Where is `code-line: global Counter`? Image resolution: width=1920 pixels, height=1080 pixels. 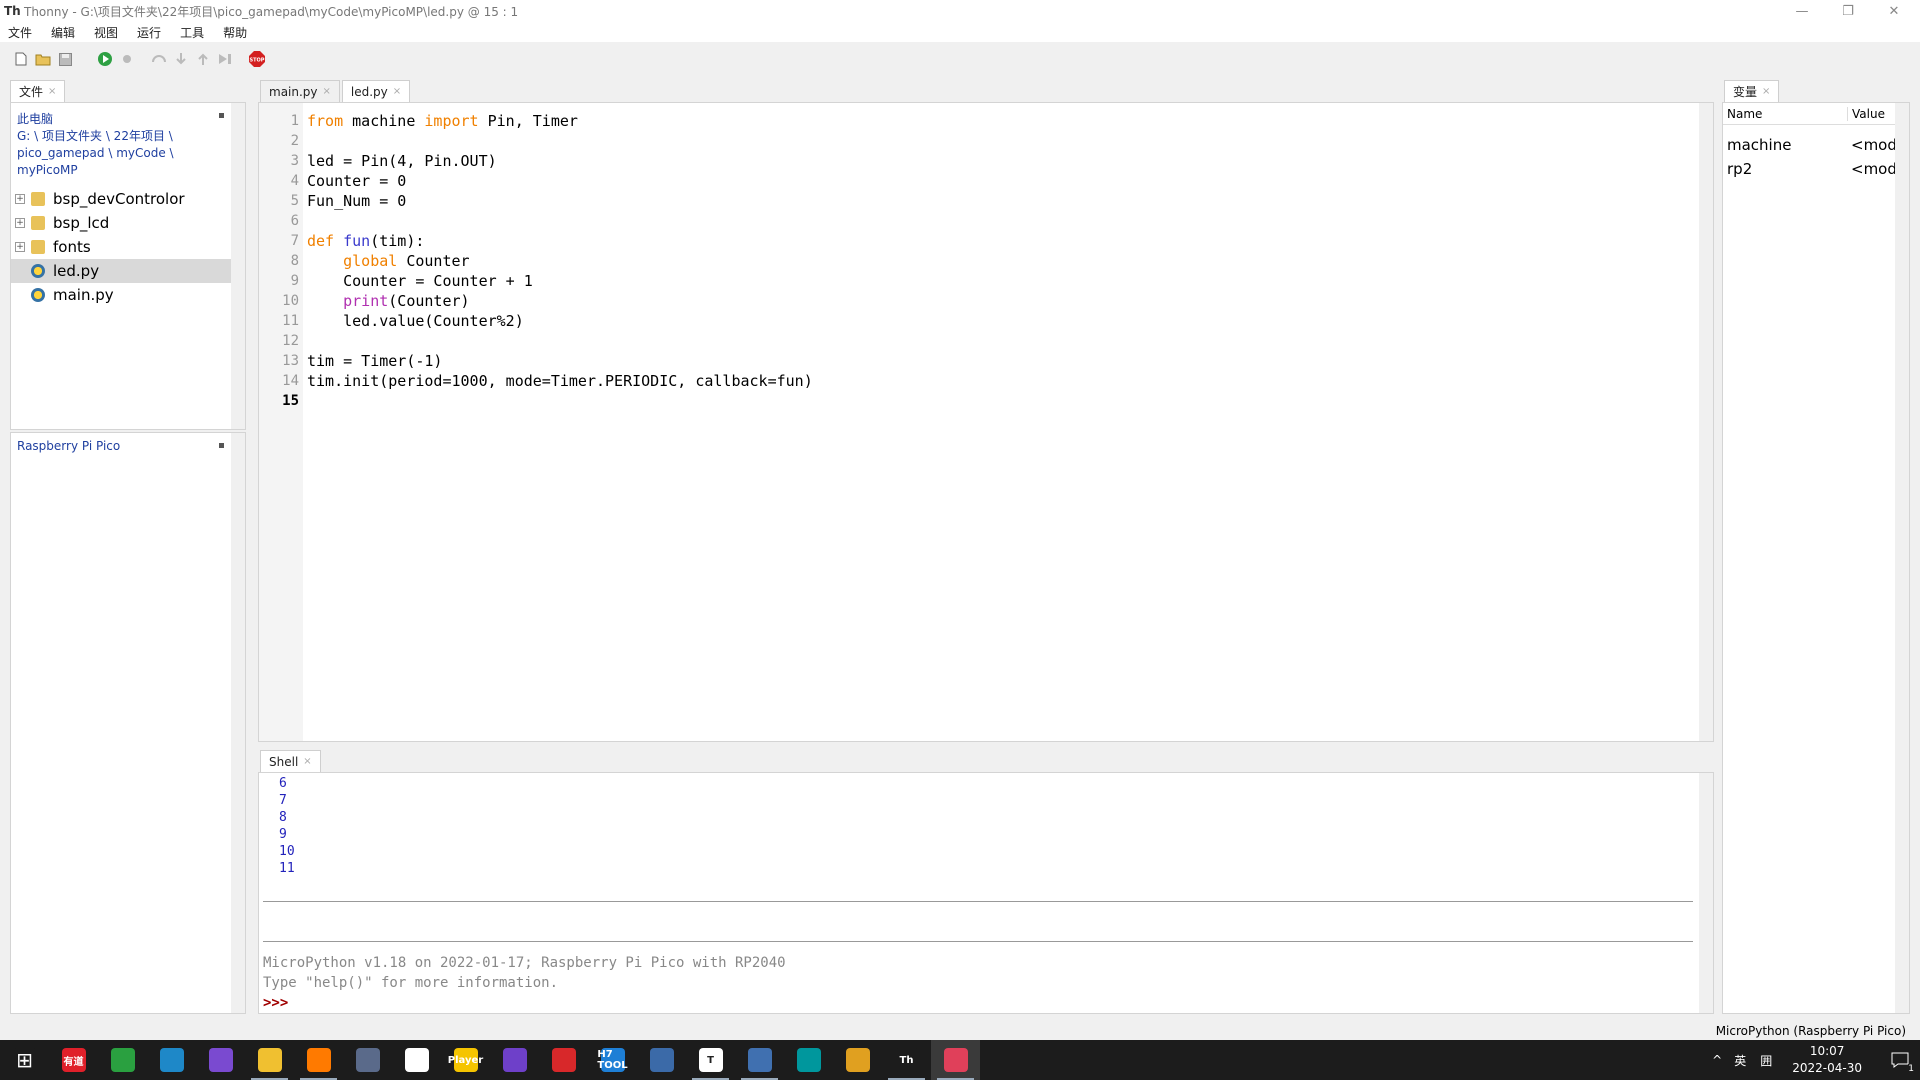 code-line: global Counter is located at coordinates (560, 261).